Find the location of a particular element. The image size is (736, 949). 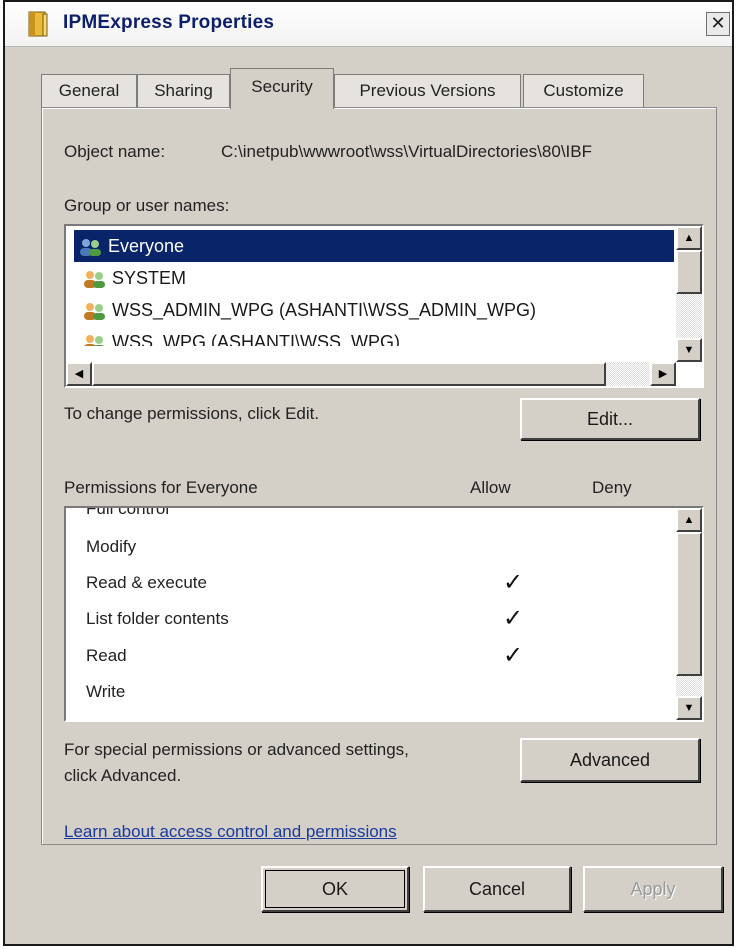

tab-sharing: Sharing is located at coordinates (183, 91).